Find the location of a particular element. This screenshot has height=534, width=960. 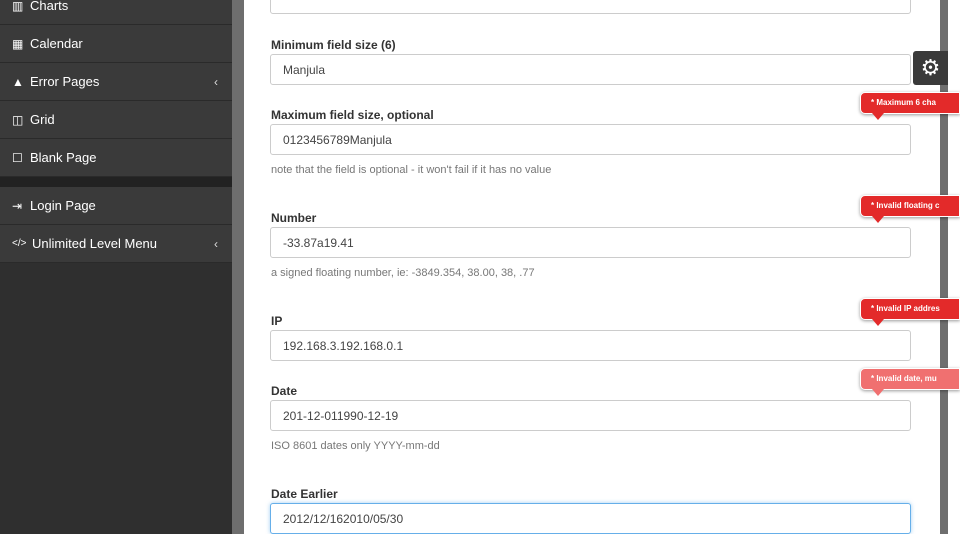

date-input is located at coordinates (590, 415).